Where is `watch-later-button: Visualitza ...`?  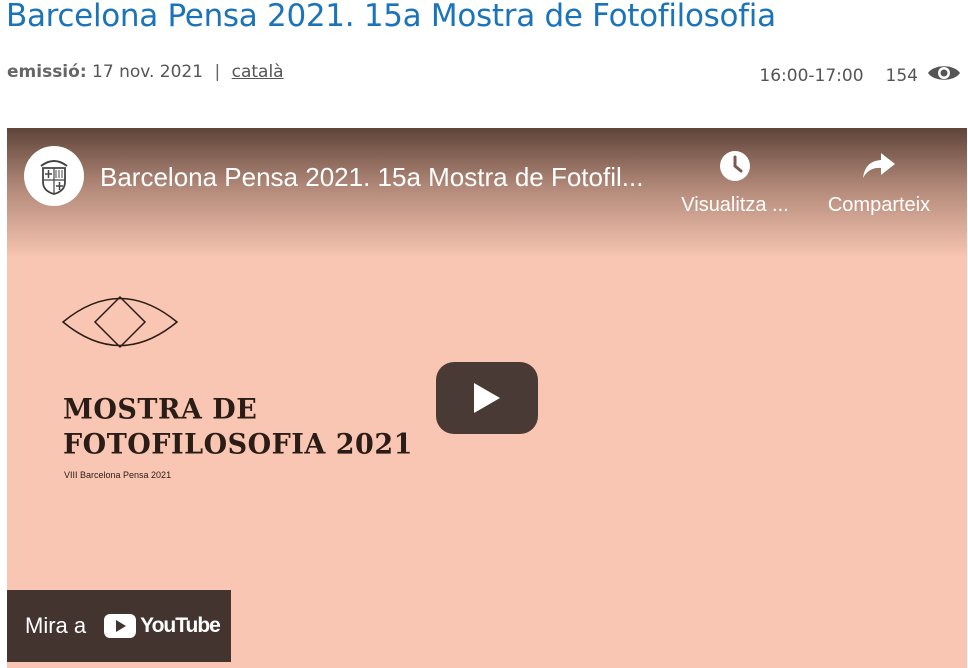 watch-later-button: Visualitza ... is located at coordinates (735, 181).